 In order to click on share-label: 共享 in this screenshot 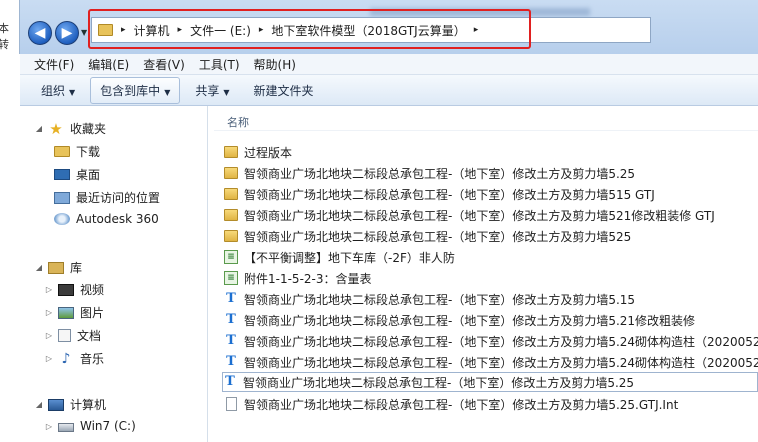, I will do `click(207, 90)`.